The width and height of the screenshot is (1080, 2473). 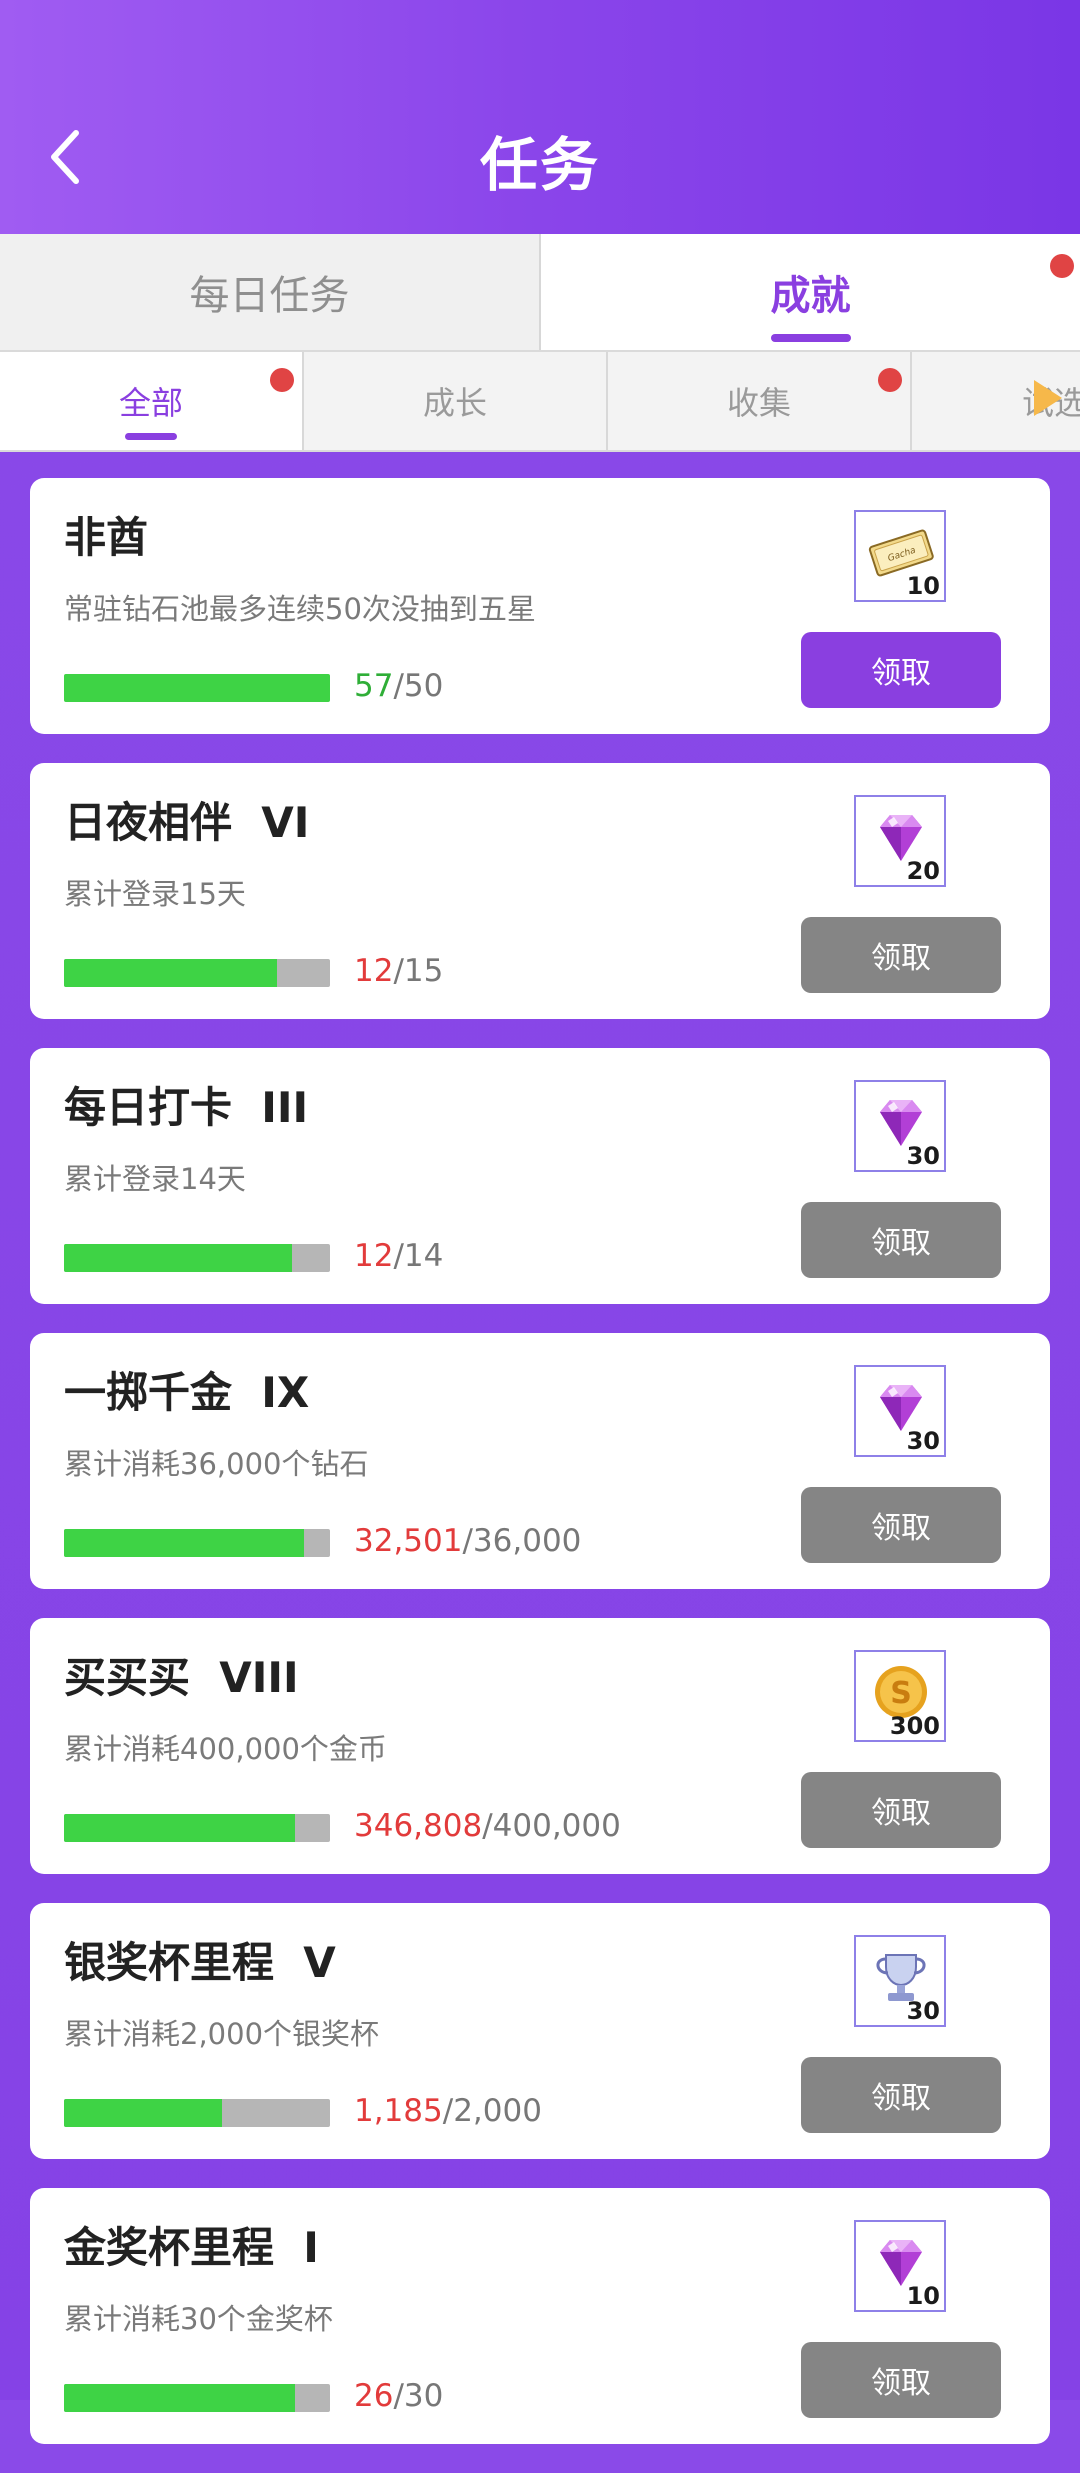 What do you see at coordinates (181, 1677) in the screenshot?
I see `achievement-title: 买买买 VIII` at bounding box center [181, 1677].